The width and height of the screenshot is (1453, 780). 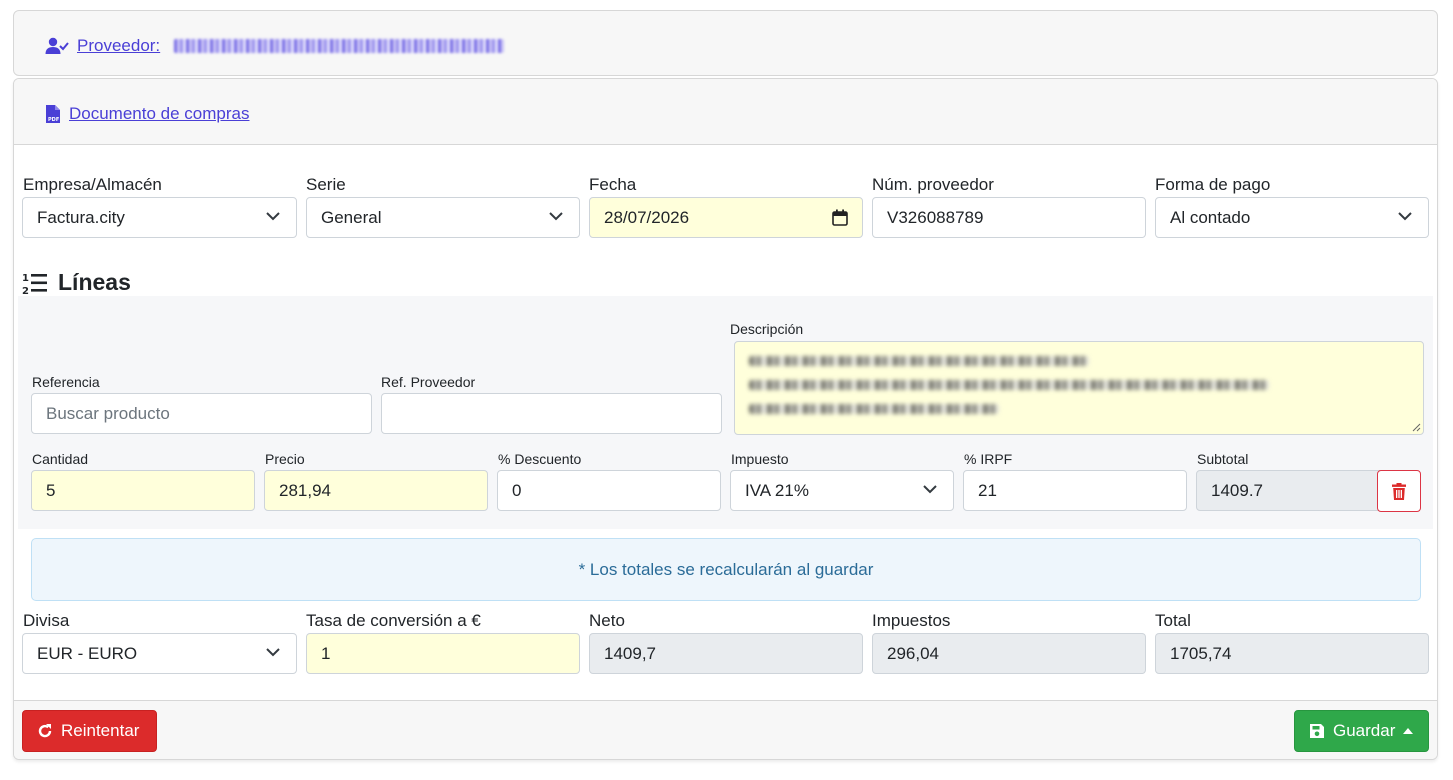 What do you see at coordinates (376, 490) in the screenshot?
I see `precio-input: 281,94` at bounding box center [376, 490].